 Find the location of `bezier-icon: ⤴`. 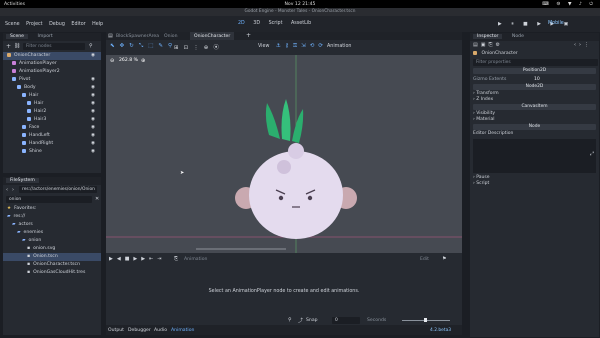

bezier-icon: ⤴ is located at coordinates (300, 320).